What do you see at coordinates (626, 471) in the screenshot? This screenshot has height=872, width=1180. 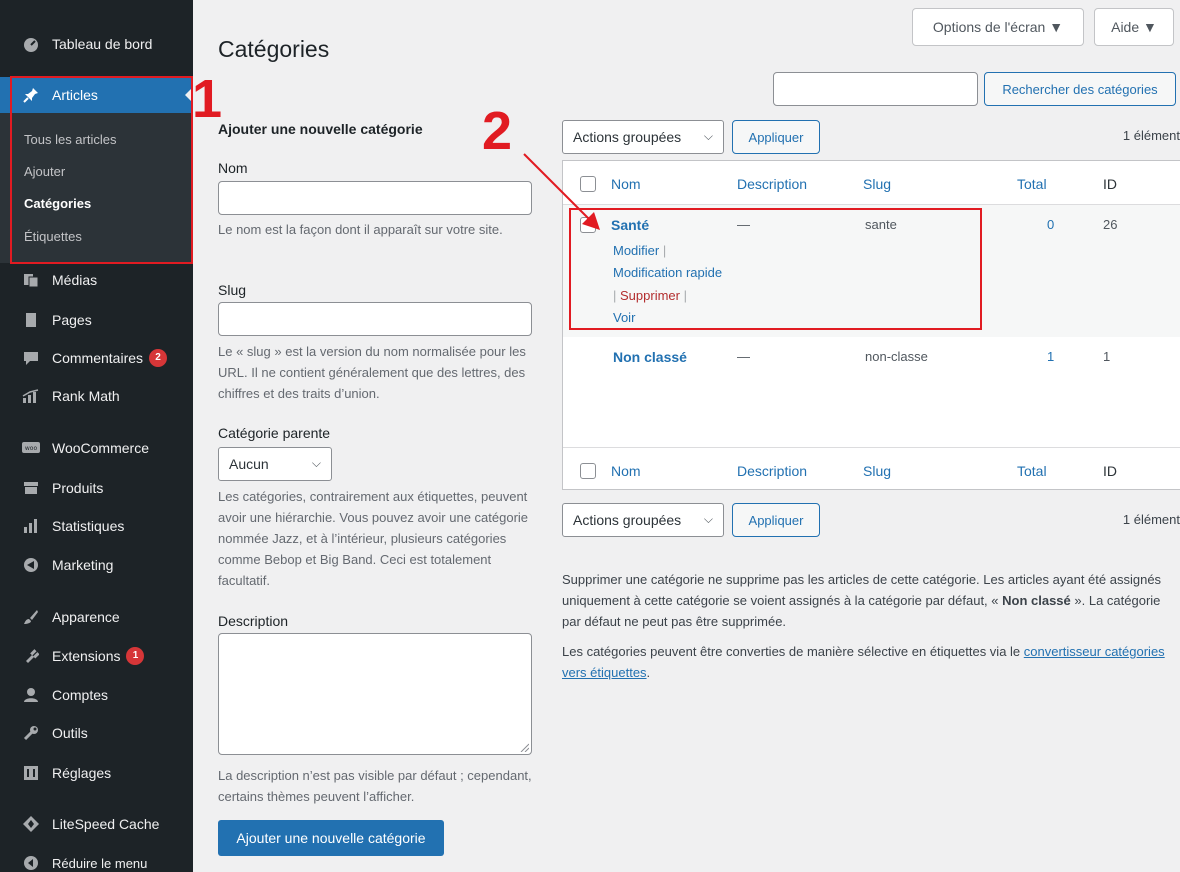 I see `column-footer-name: Nom` at bounding box center [626, 471].